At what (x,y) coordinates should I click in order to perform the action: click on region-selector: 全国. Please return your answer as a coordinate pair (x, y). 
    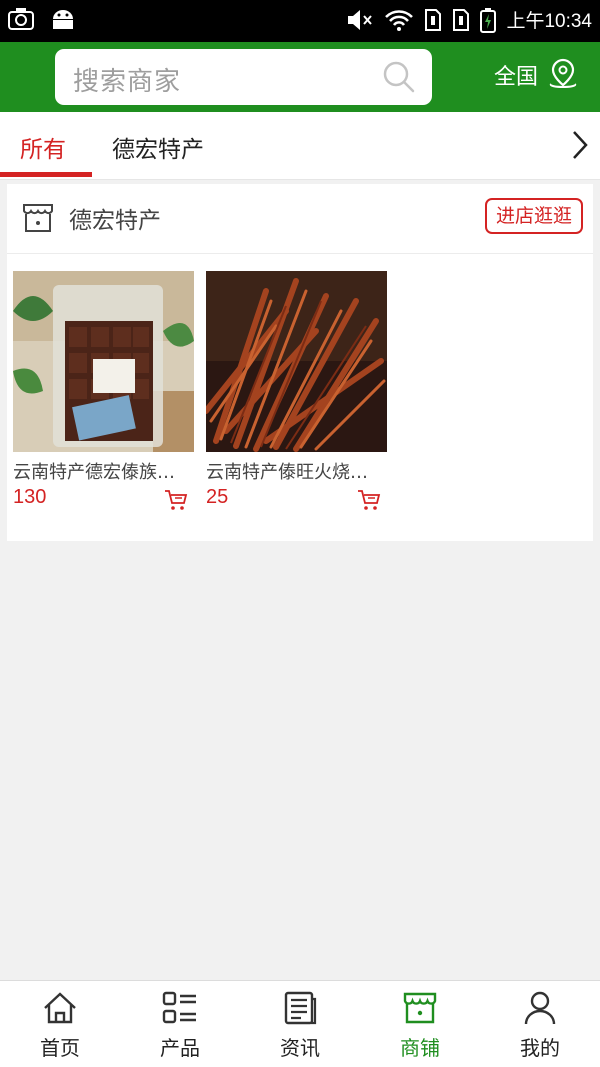
    Looking at the image, I should click on (536, 75).